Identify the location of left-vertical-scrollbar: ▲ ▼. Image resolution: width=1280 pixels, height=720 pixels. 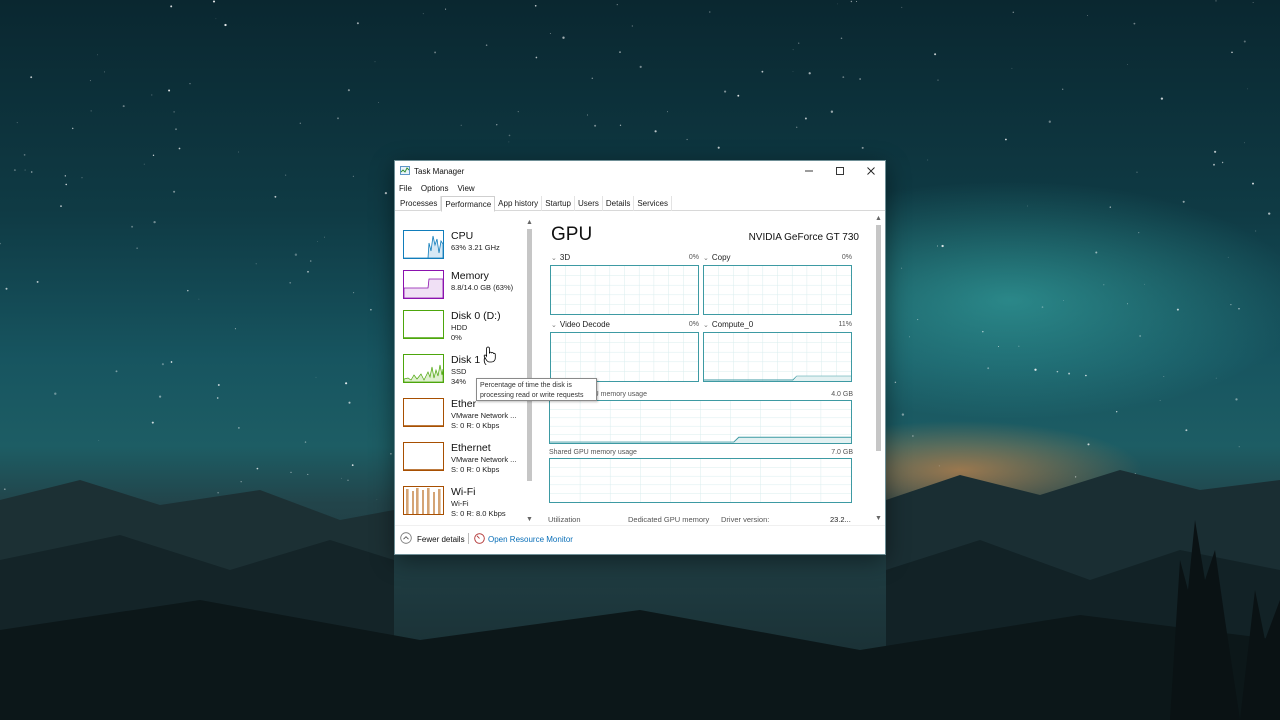
(529, 372).